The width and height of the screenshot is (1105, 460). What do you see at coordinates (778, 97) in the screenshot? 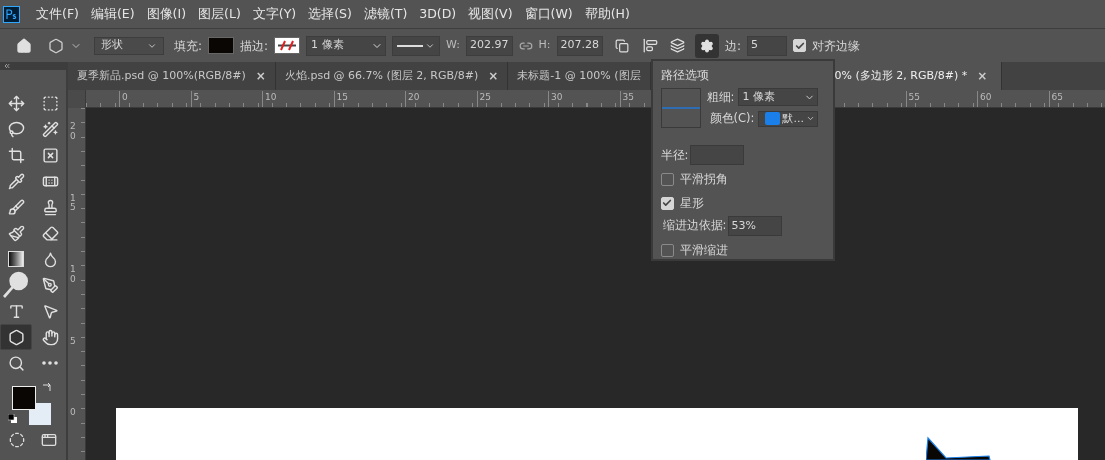
I see `thickness-dropdown: 1 像素` at bounding box center [778, 97].